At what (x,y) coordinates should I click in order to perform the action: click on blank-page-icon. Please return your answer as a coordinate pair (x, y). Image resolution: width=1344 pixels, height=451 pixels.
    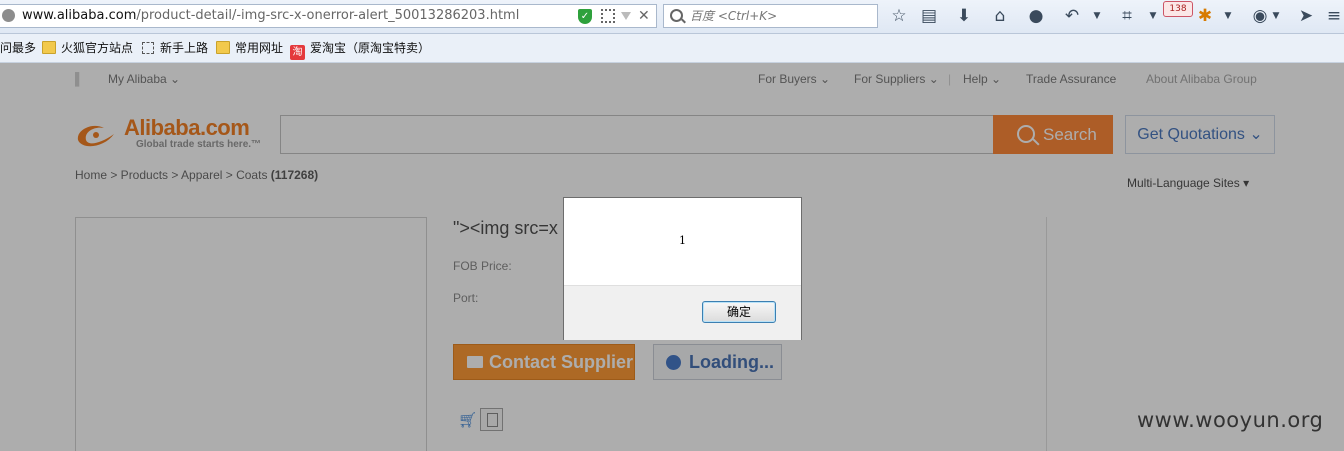
    Looking at the image, I should click on (148, 48).